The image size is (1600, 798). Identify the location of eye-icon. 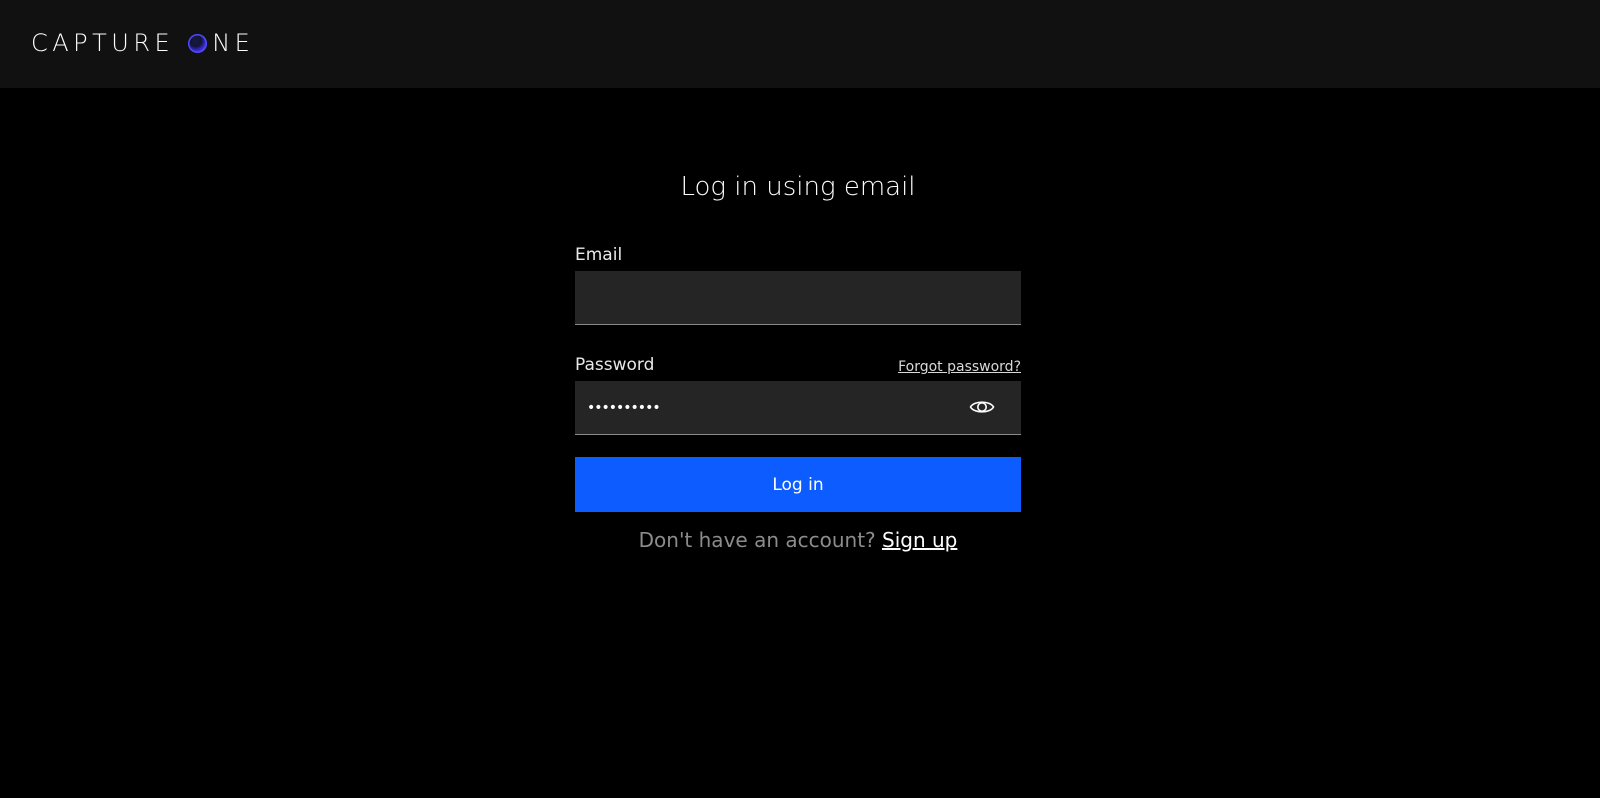
(982, 407).